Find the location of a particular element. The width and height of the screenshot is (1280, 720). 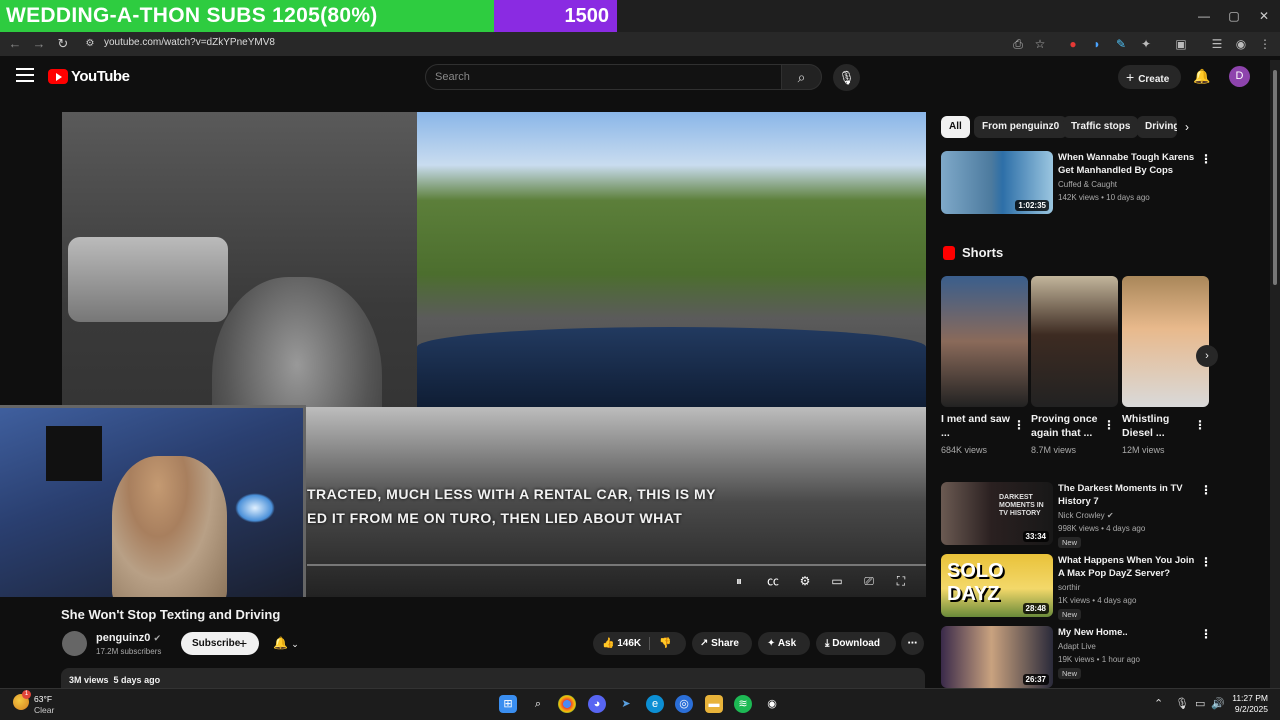

spotify-icon: ≋ is located at coordinates (743, 704).